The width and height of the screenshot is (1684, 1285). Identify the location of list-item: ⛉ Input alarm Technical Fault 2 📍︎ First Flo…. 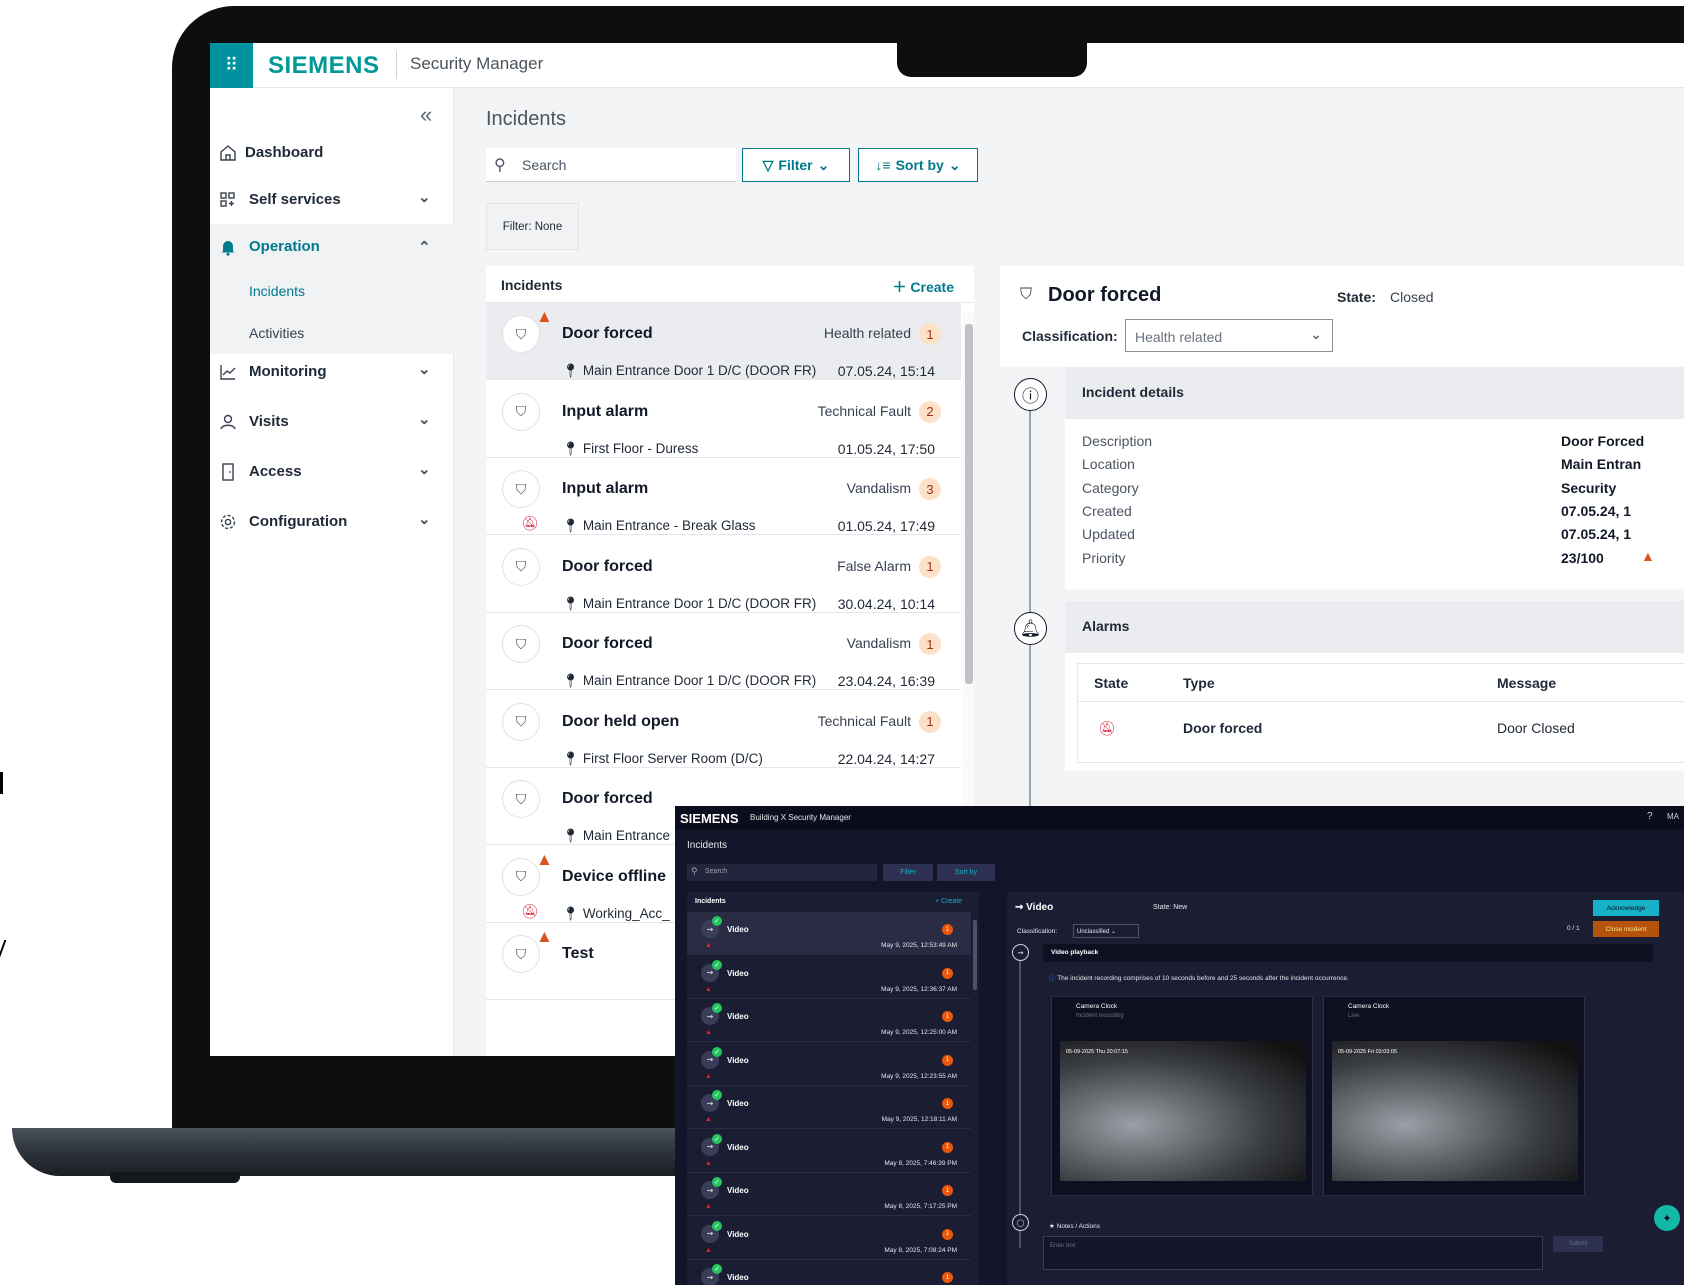
(723, 419).